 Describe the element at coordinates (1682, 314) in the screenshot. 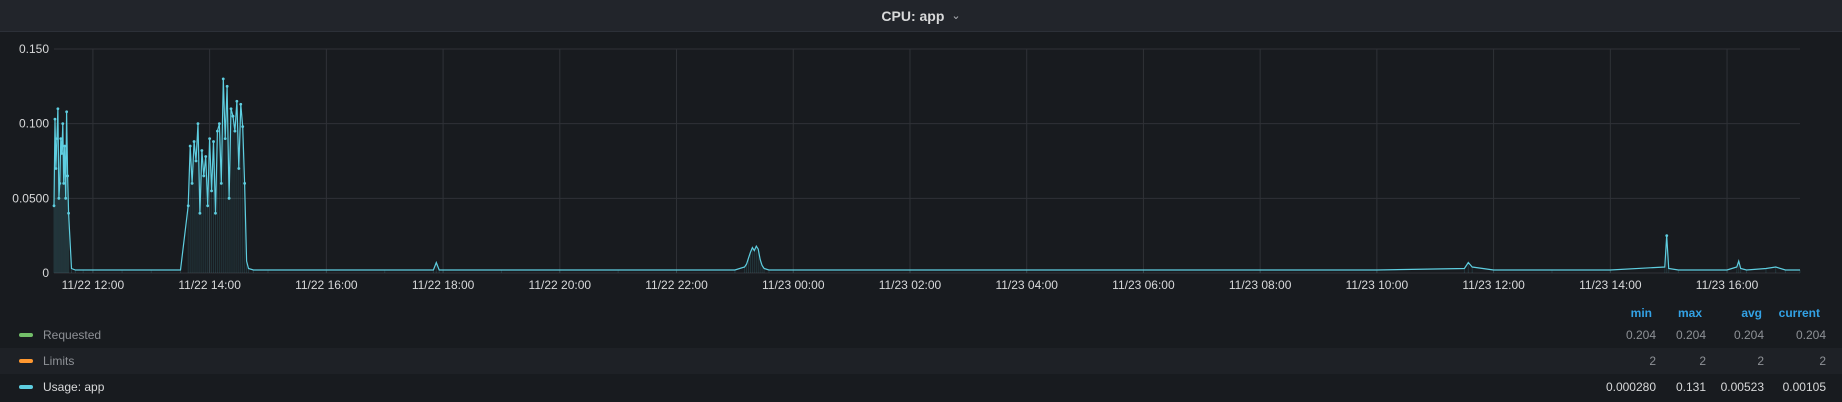

I see `legend-header-max: max` at that location.